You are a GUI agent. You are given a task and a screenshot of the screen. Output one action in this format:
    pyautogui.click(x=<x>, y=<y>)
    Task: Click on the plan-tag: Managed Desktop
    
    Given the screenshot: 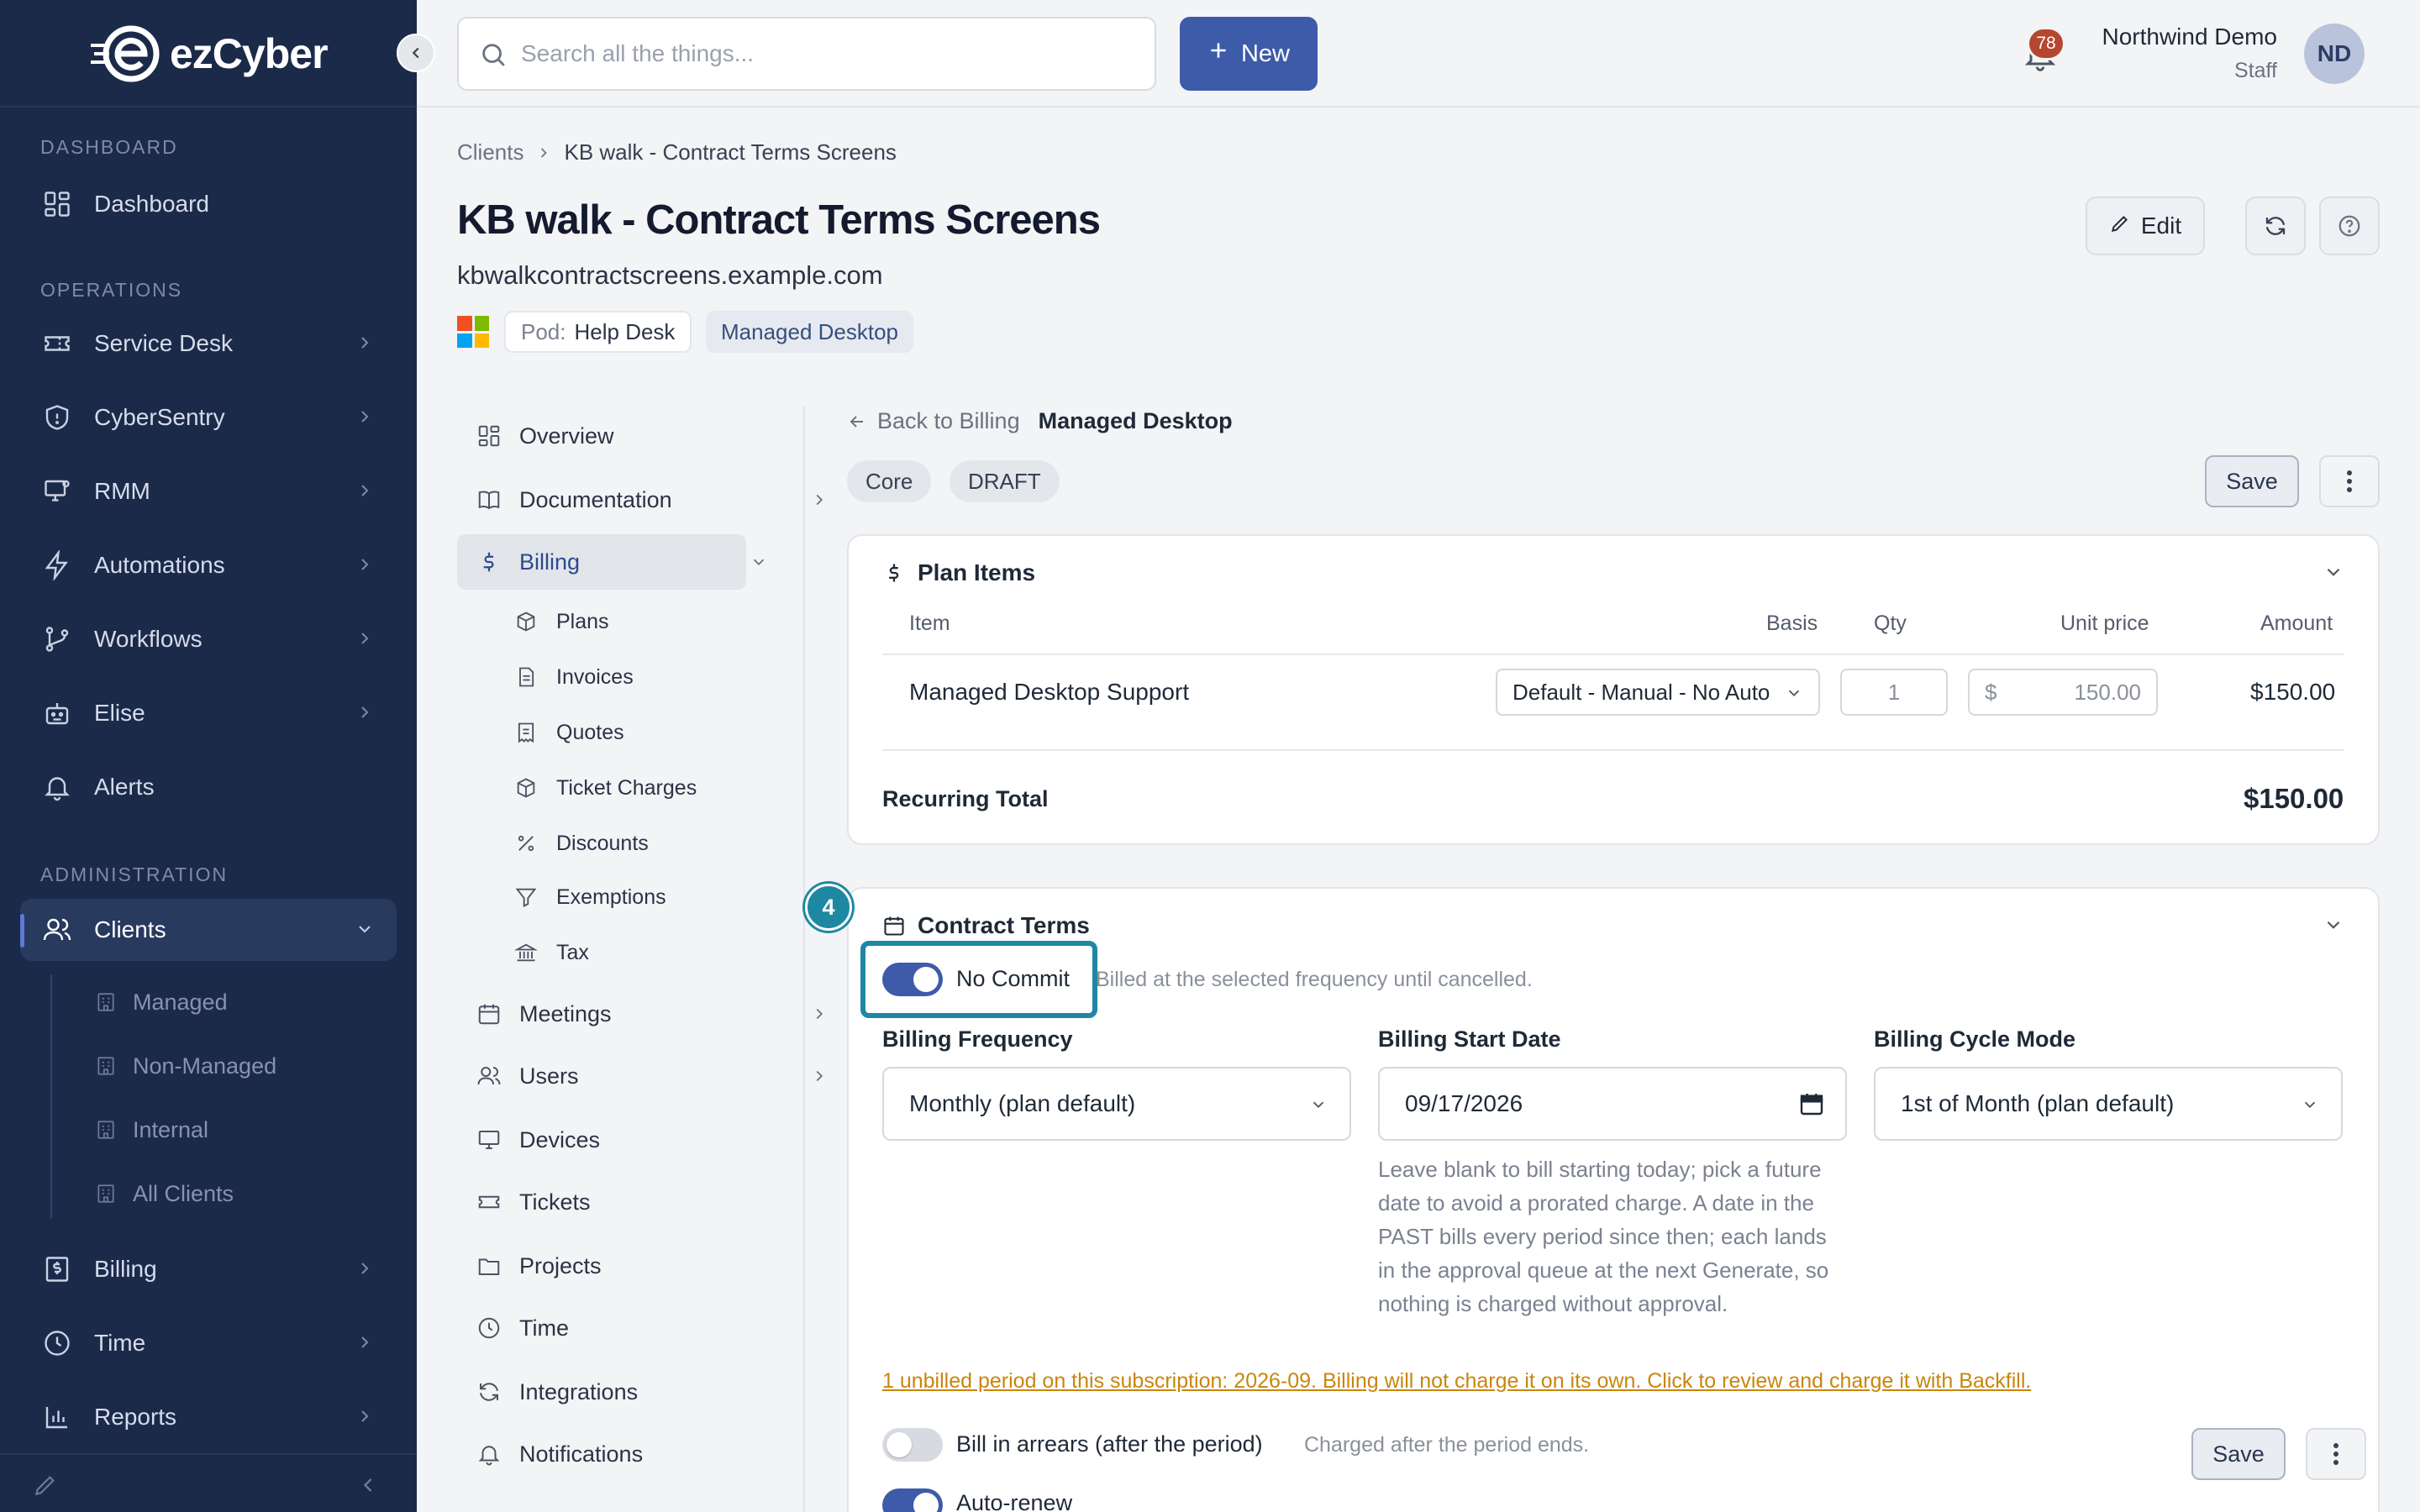 What is the action you would take?
    pyautogui.click(x=810, y=332)
    